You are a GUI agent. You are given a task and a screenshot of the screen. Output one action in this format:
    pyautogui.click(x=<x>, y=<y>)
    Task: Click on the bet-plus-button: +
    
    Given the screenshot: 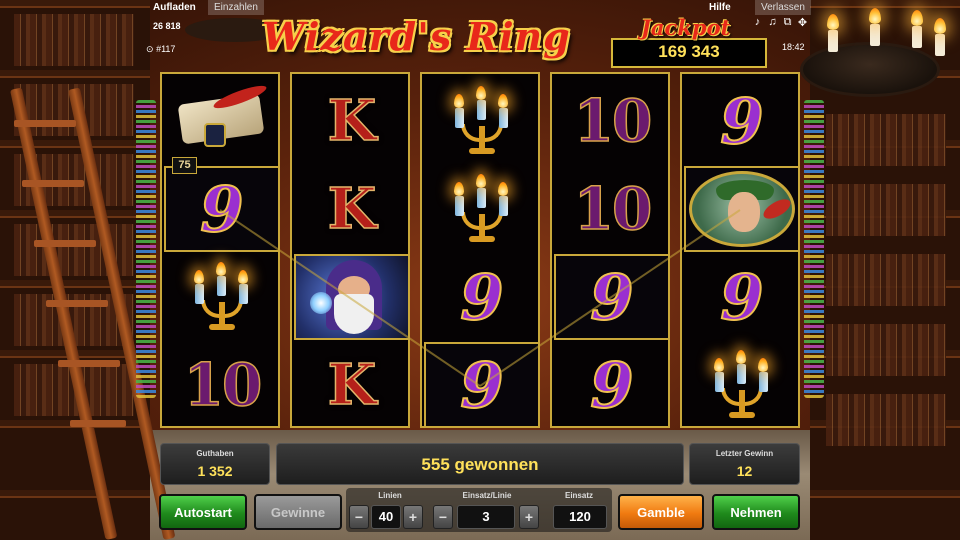 What is the action you would take?
    pyautogui.click(x=529, y=517)
    